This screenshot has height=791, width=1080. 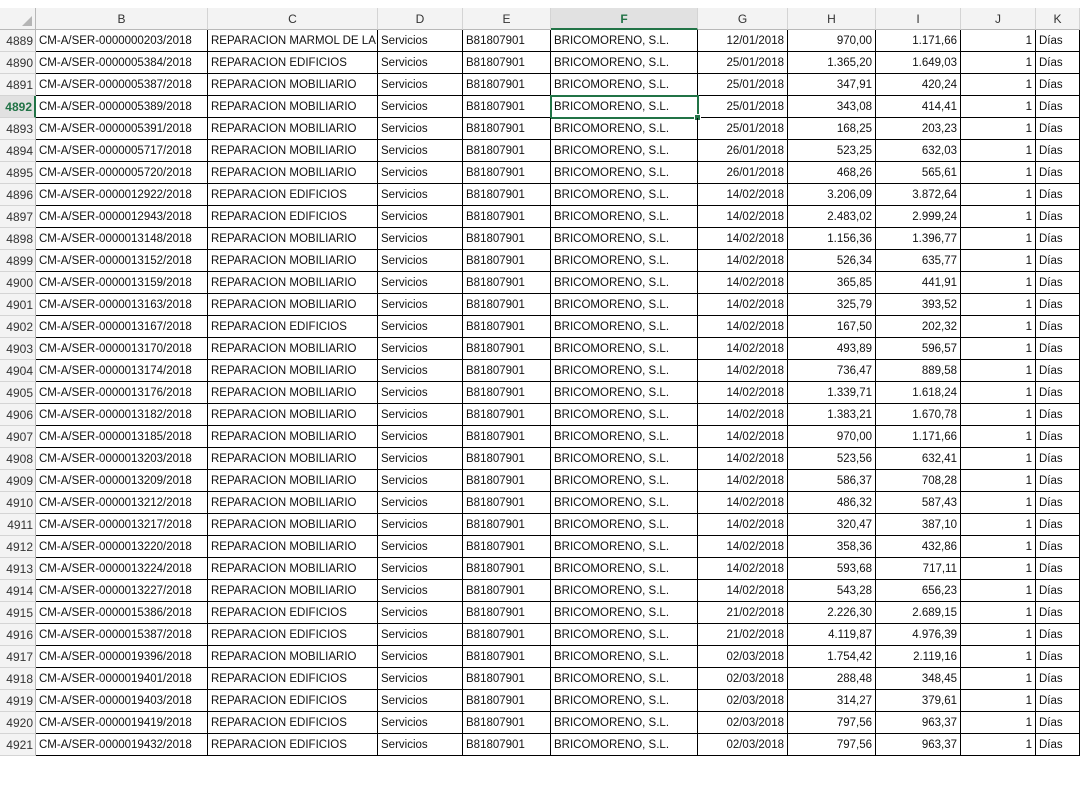 I want to click on cell-h: 970,00, so click(x=832, y=41).